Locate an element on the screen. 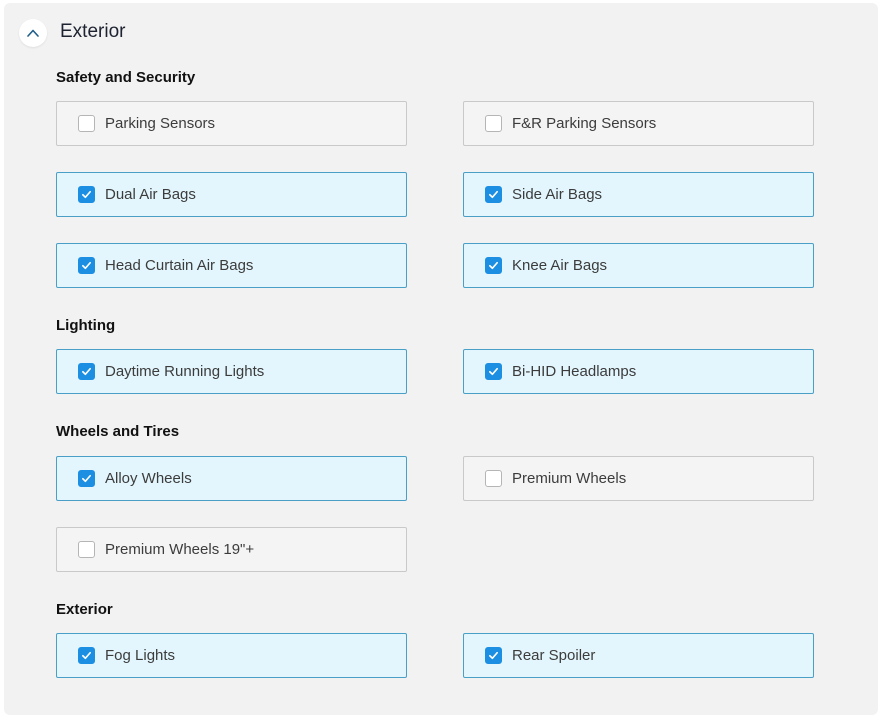 The height and width of the screenshot is (720, 885). option-label: Premium Wheels is located at coordinates (569, 478).